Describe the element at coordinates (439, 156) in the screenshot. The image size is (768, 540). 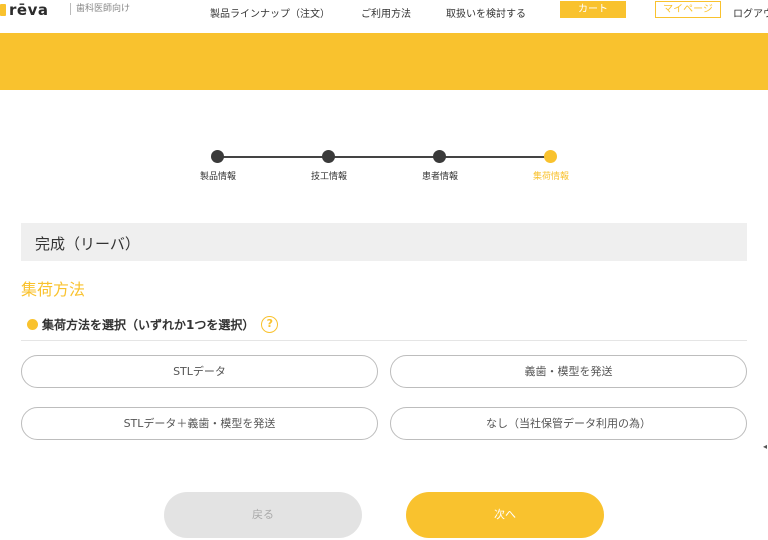
I see `step-dot-patient` at that location.